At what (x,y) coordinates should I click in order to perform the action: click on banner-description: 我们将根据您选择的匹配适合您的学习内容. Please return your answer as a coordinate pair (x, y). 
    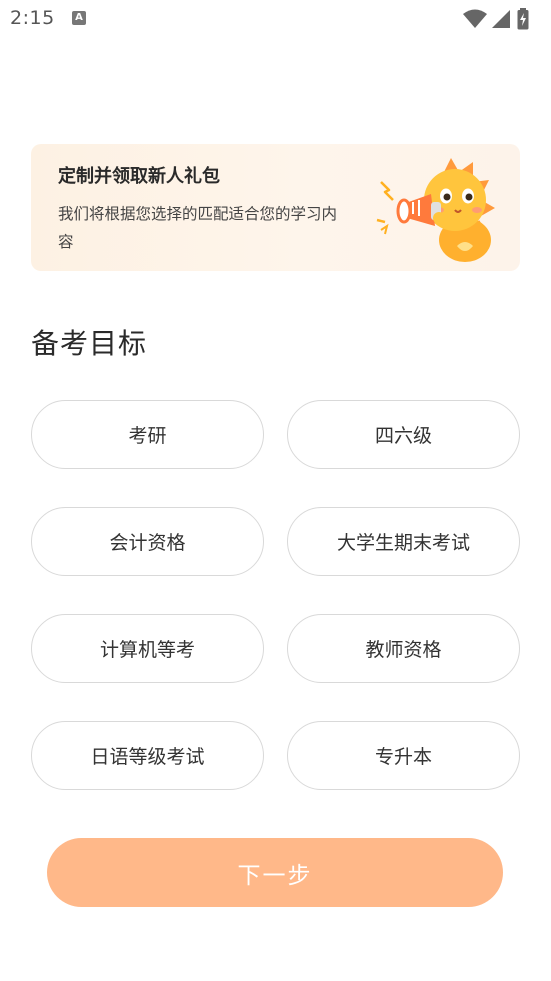
    Looking at the image, I should click on (198, 228).